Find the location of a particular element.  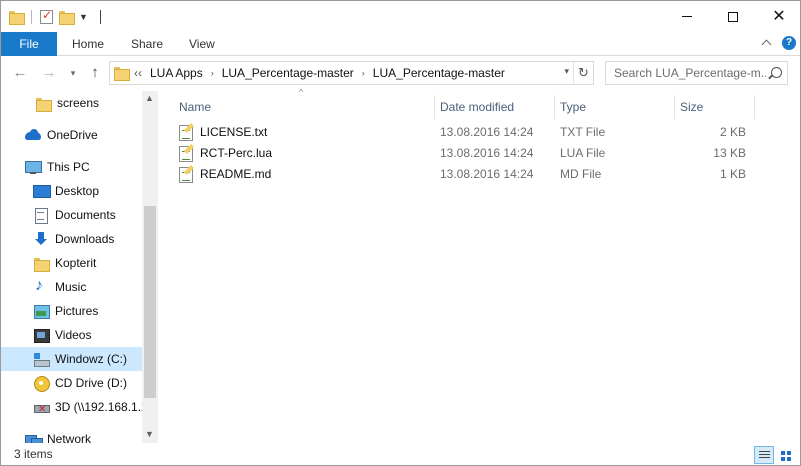

file-size: 2 KB is located at coordinates (732, 132).